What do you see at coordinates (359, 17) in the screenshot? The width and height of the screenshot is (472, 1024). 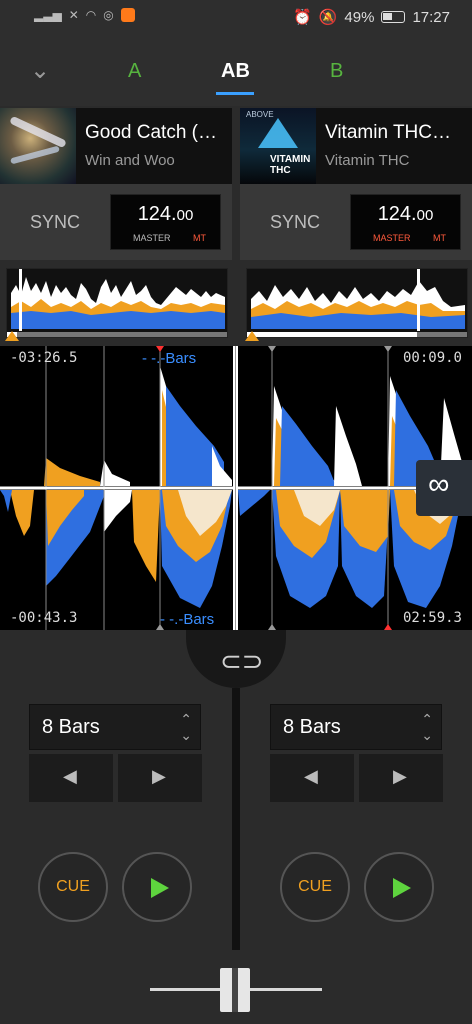 I see `battery-percent: 49%` at bounding box center [359, 17].